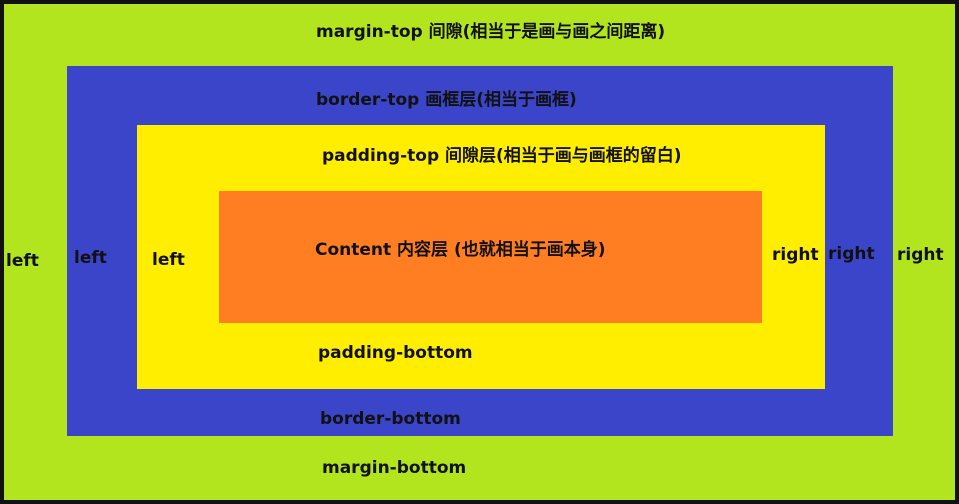 The height and width of the screenshot is (504, 959). I want to click on padding-left-label: left, so click(168, 260).